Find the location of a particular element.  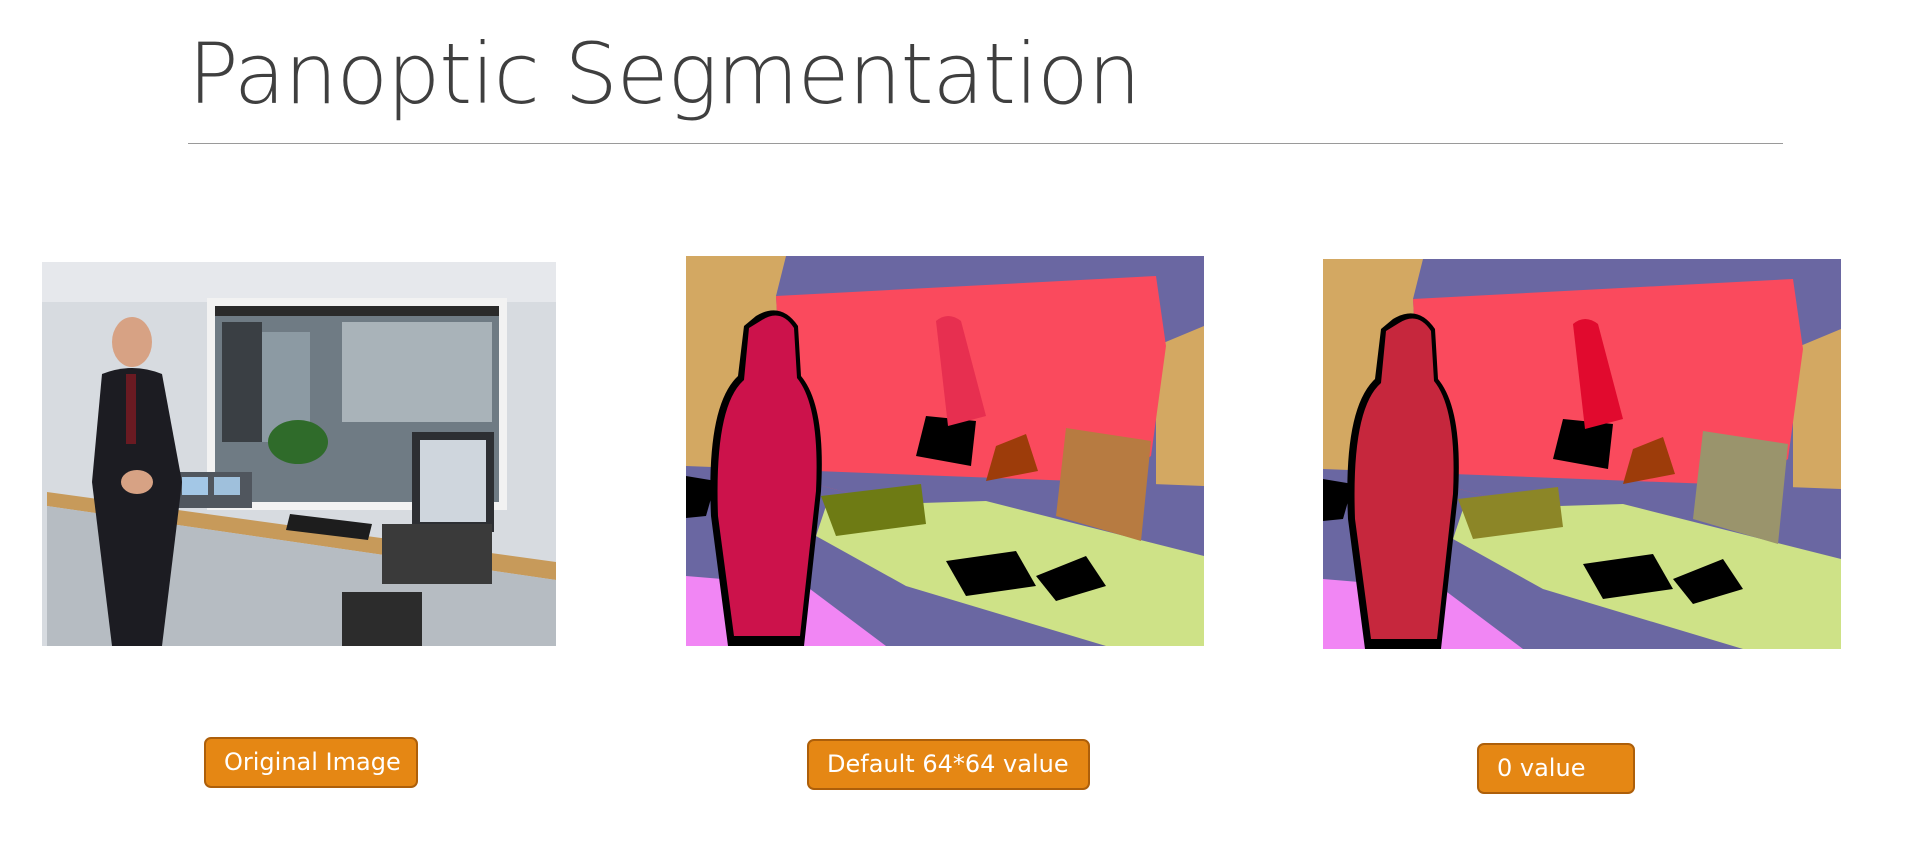

zero-segmentation-map is located at coordinates (1582, 454).